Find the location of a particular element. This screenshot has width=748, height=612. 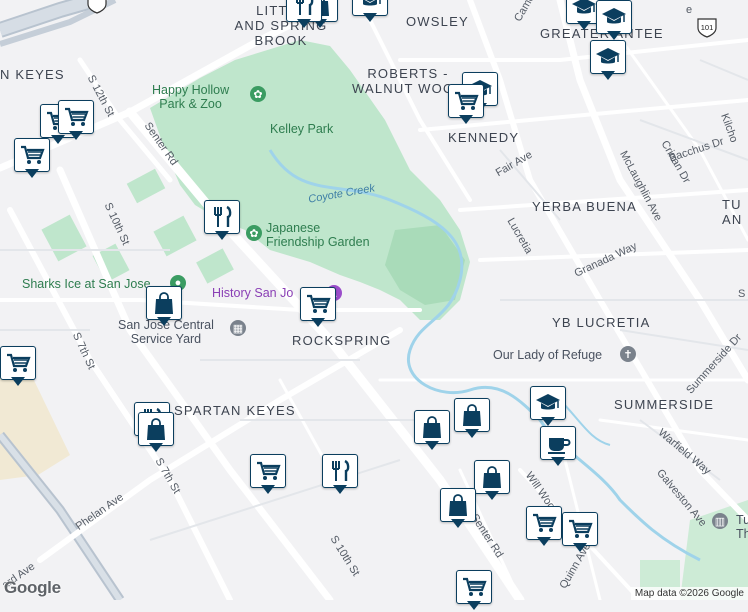

label-history-sj: History San Jo is located at coordinates (252, 293).